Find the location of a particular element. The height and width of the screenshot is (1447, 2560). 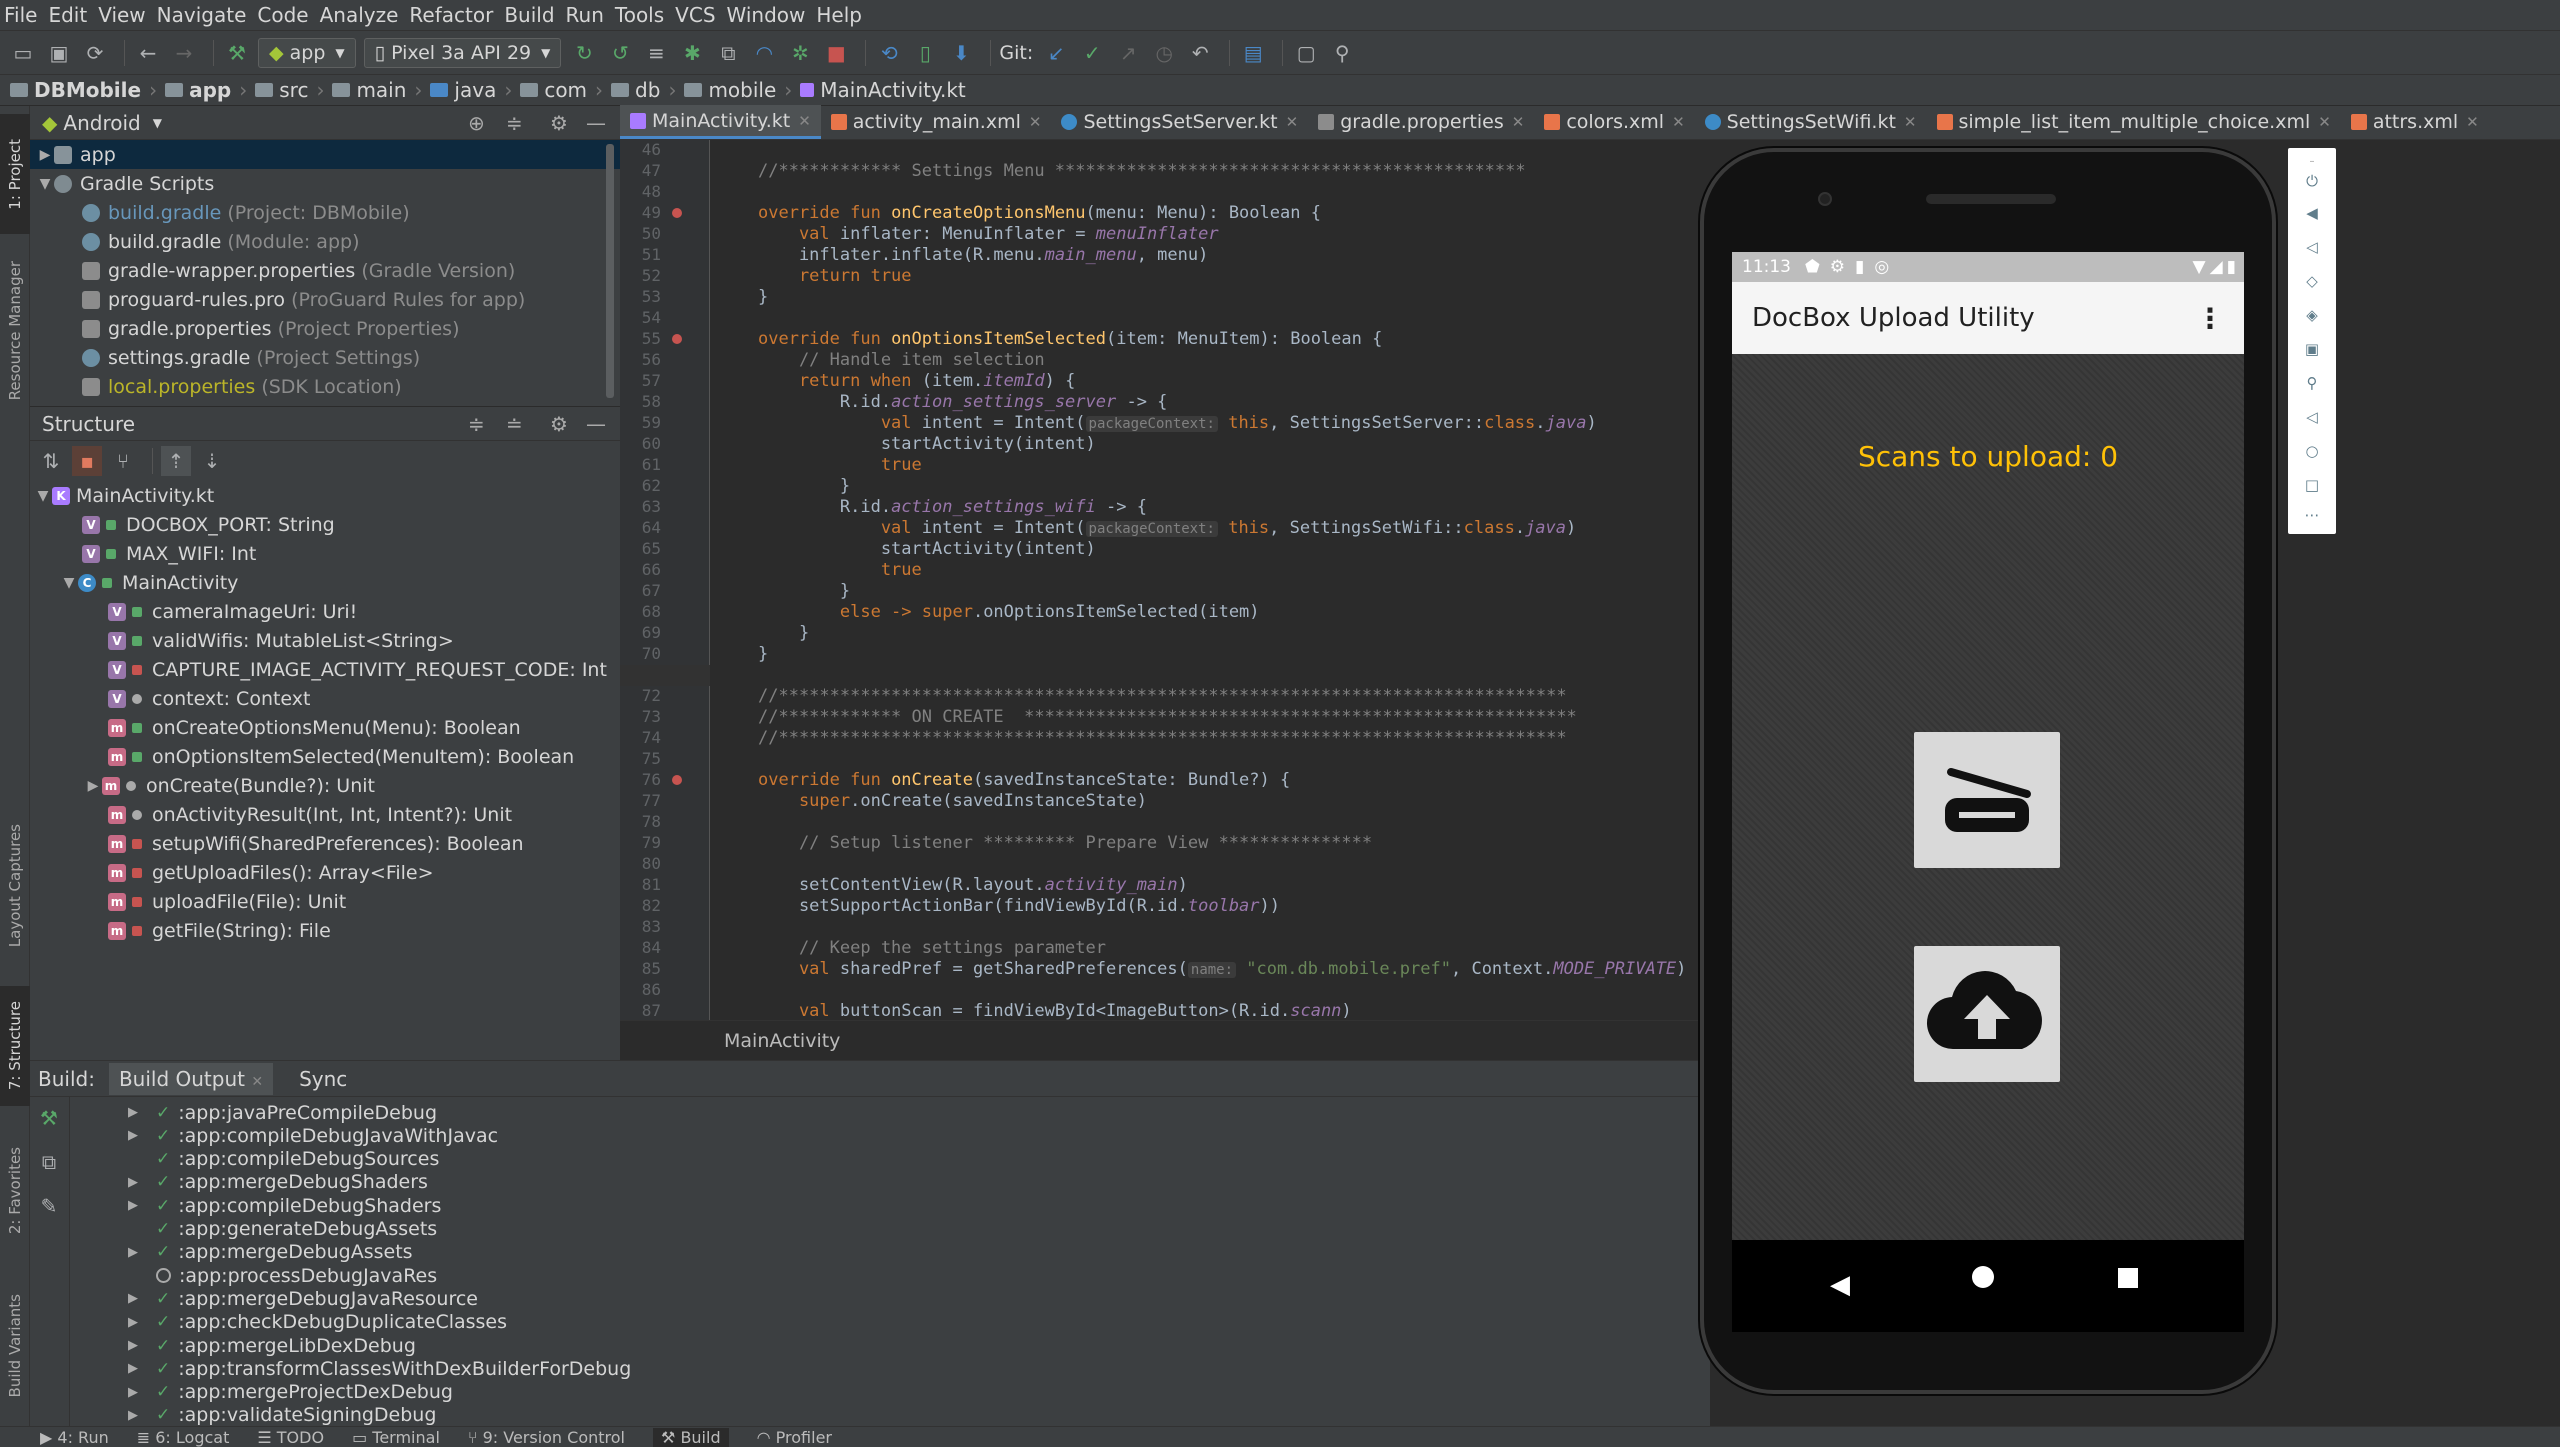

build-task-row: ▶ ✓:app:mergeDebugJavaResource is located at coordinates (303, 1298).